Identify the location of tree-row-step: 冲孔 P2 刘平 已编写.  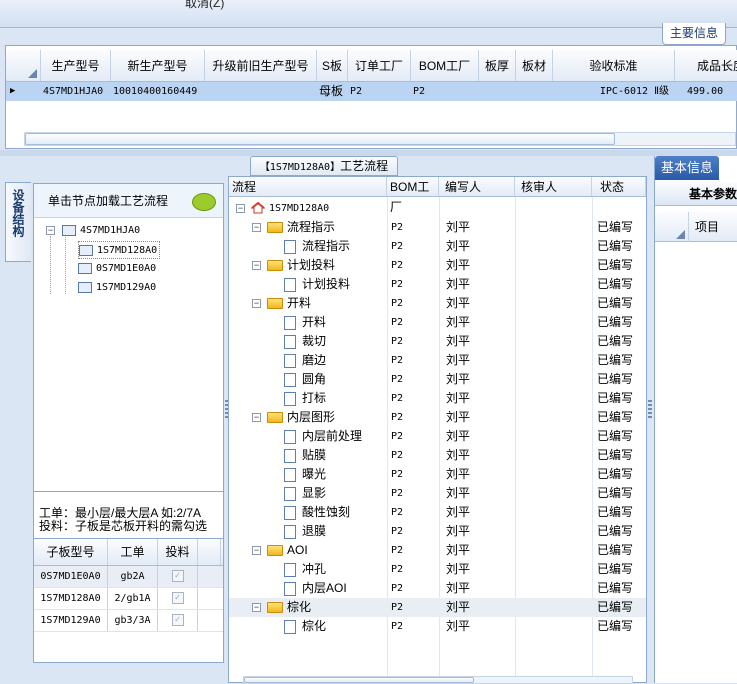
(437, 569).